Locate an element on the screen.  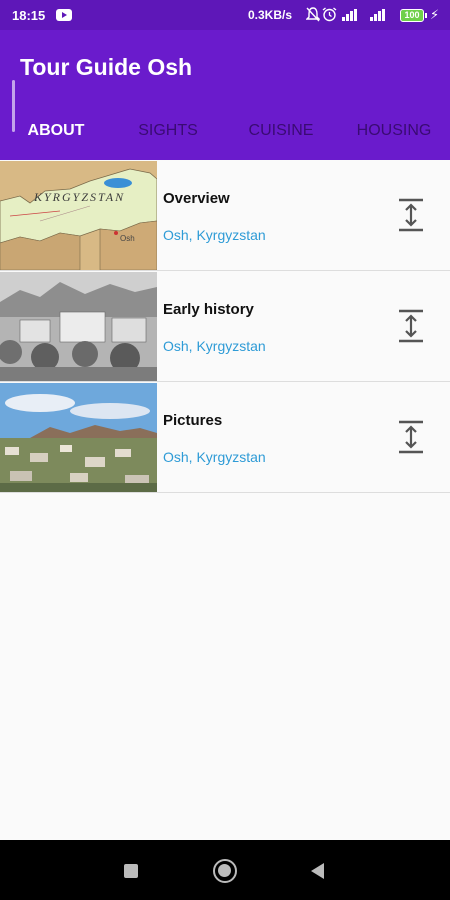
battery-level: 100 is located at coordinates (412, 15).